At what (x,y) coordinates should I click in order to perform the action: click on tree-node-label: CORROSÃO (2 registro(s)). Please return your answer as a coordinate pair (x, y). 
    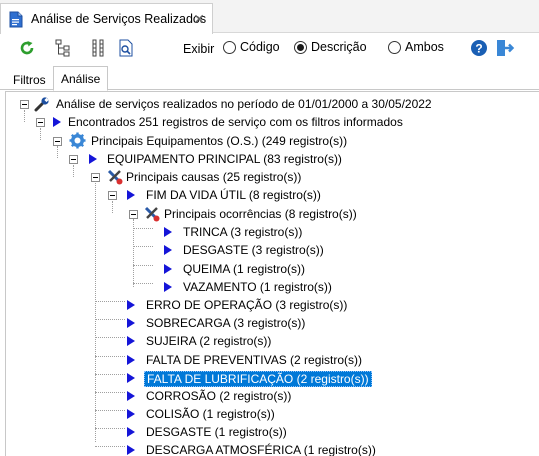
    Looking at the image, I should click on (219, 396).